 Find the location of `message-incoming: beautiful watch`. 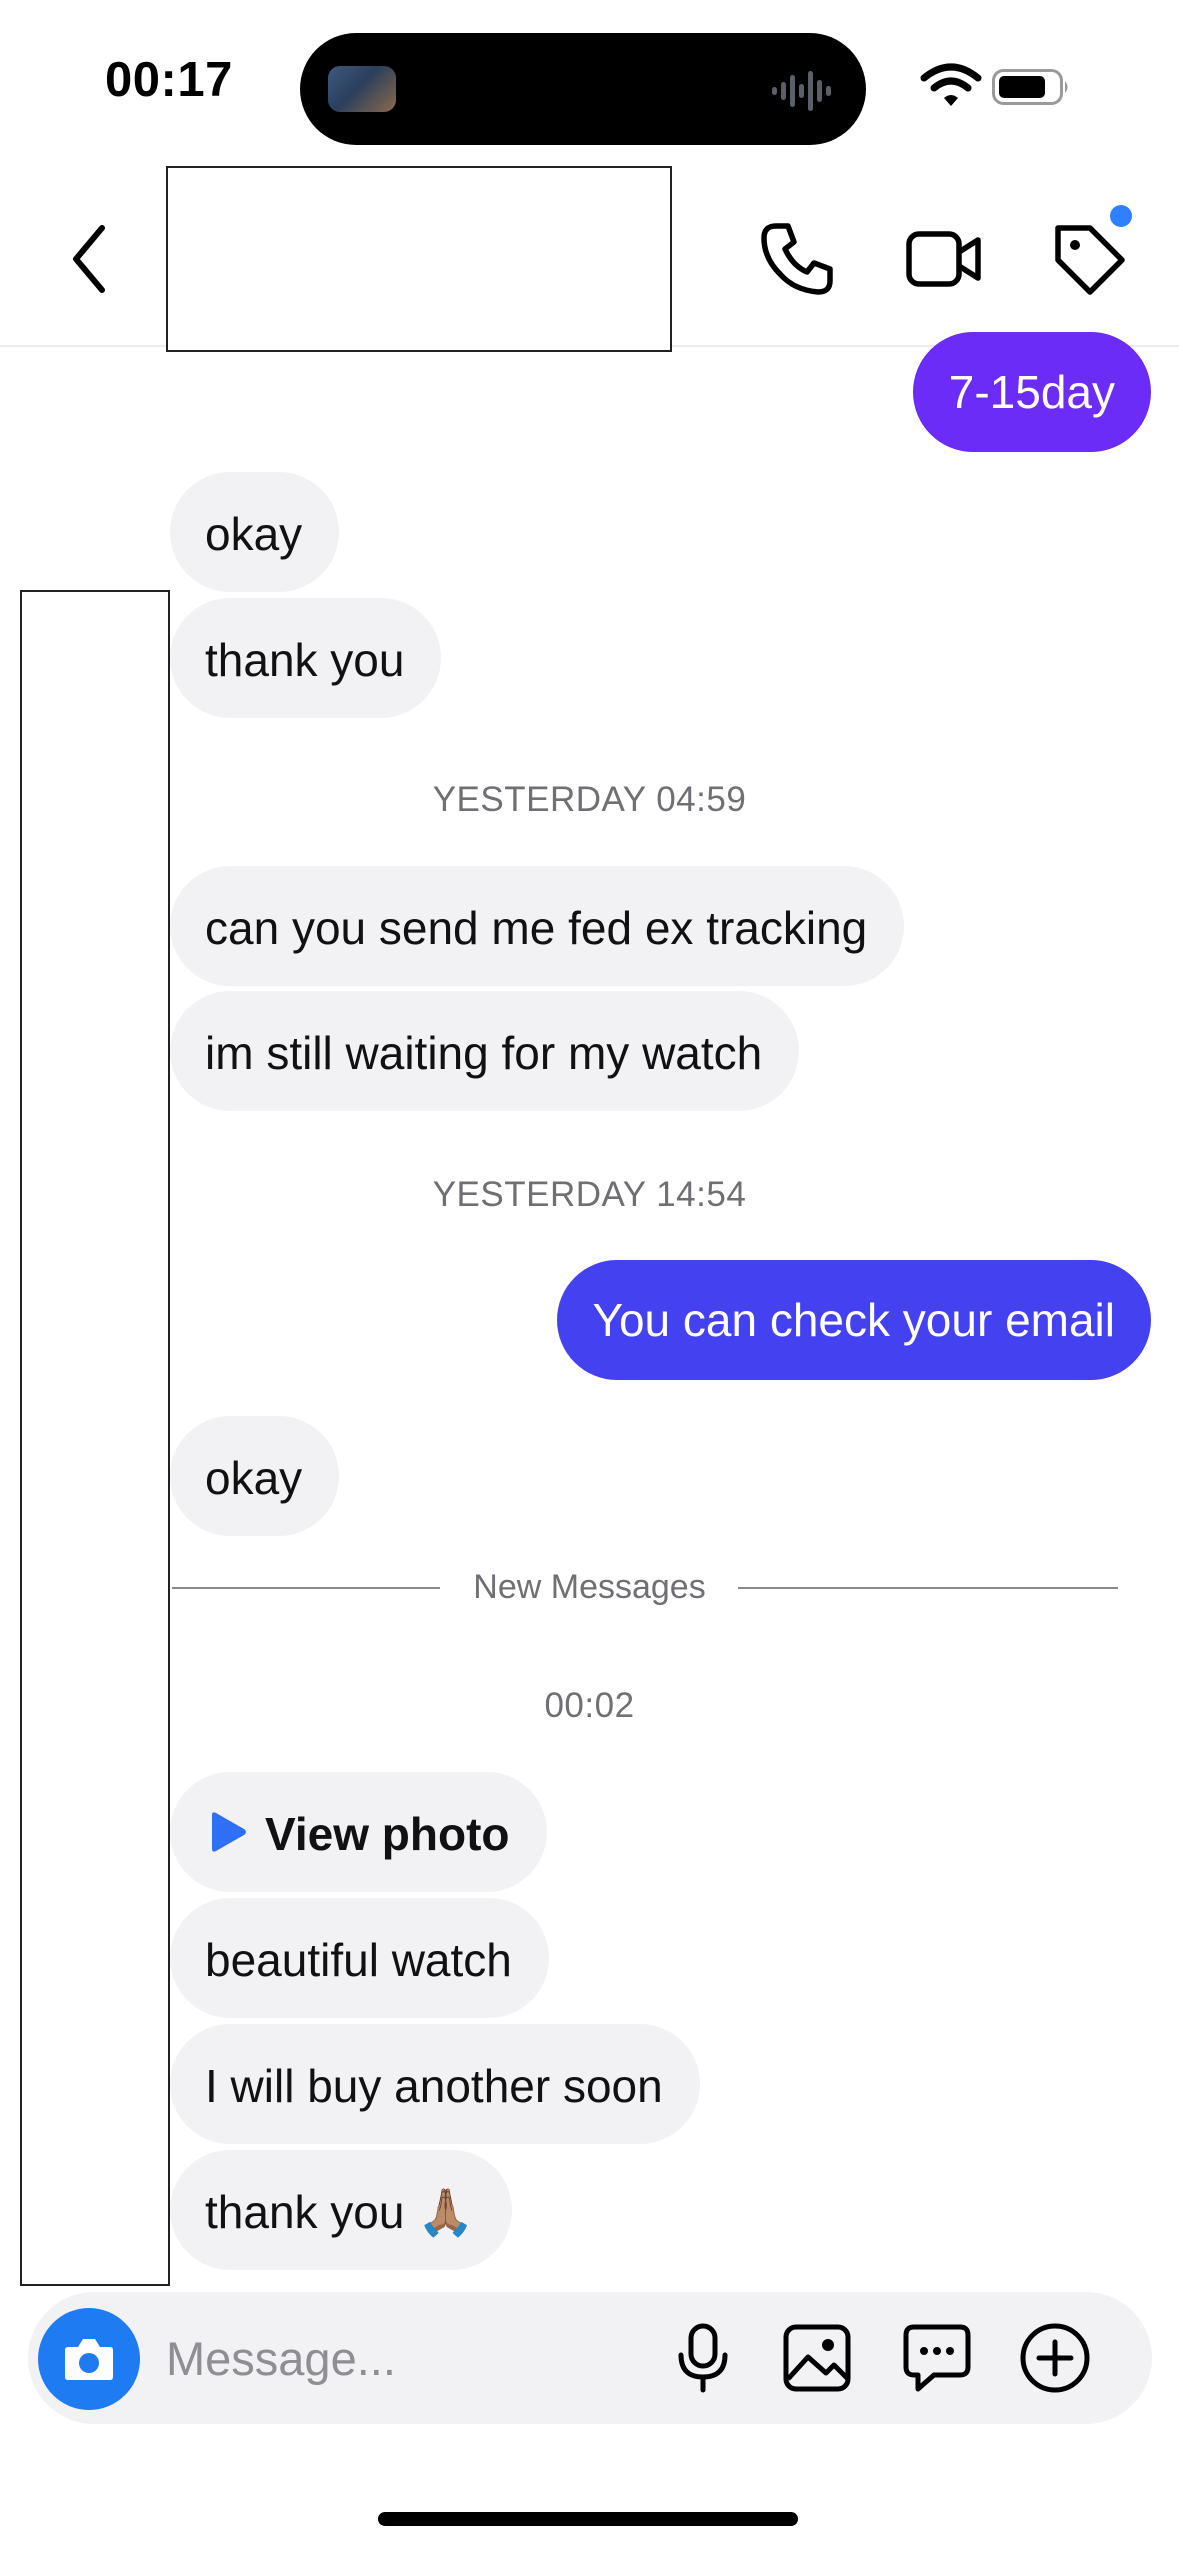

message-incoming: beautiful watch is located at coordinates (359, 1958).